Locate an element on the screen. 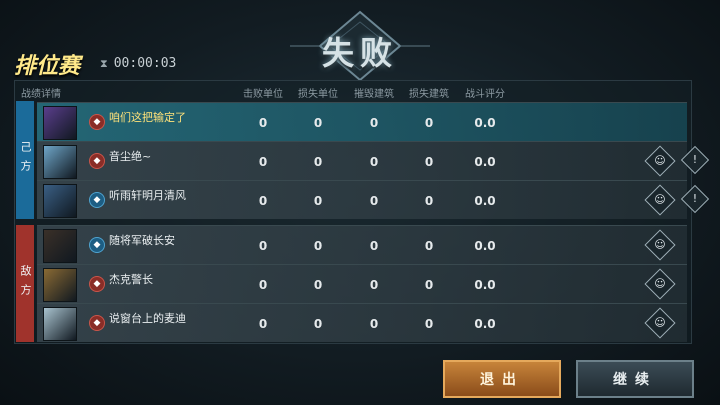 This screenshot has height=405, width=720. player-row: ◆ 音尘绝~ 0 0 0 0 0.0 ☺! is located at coordinates (373, 160).